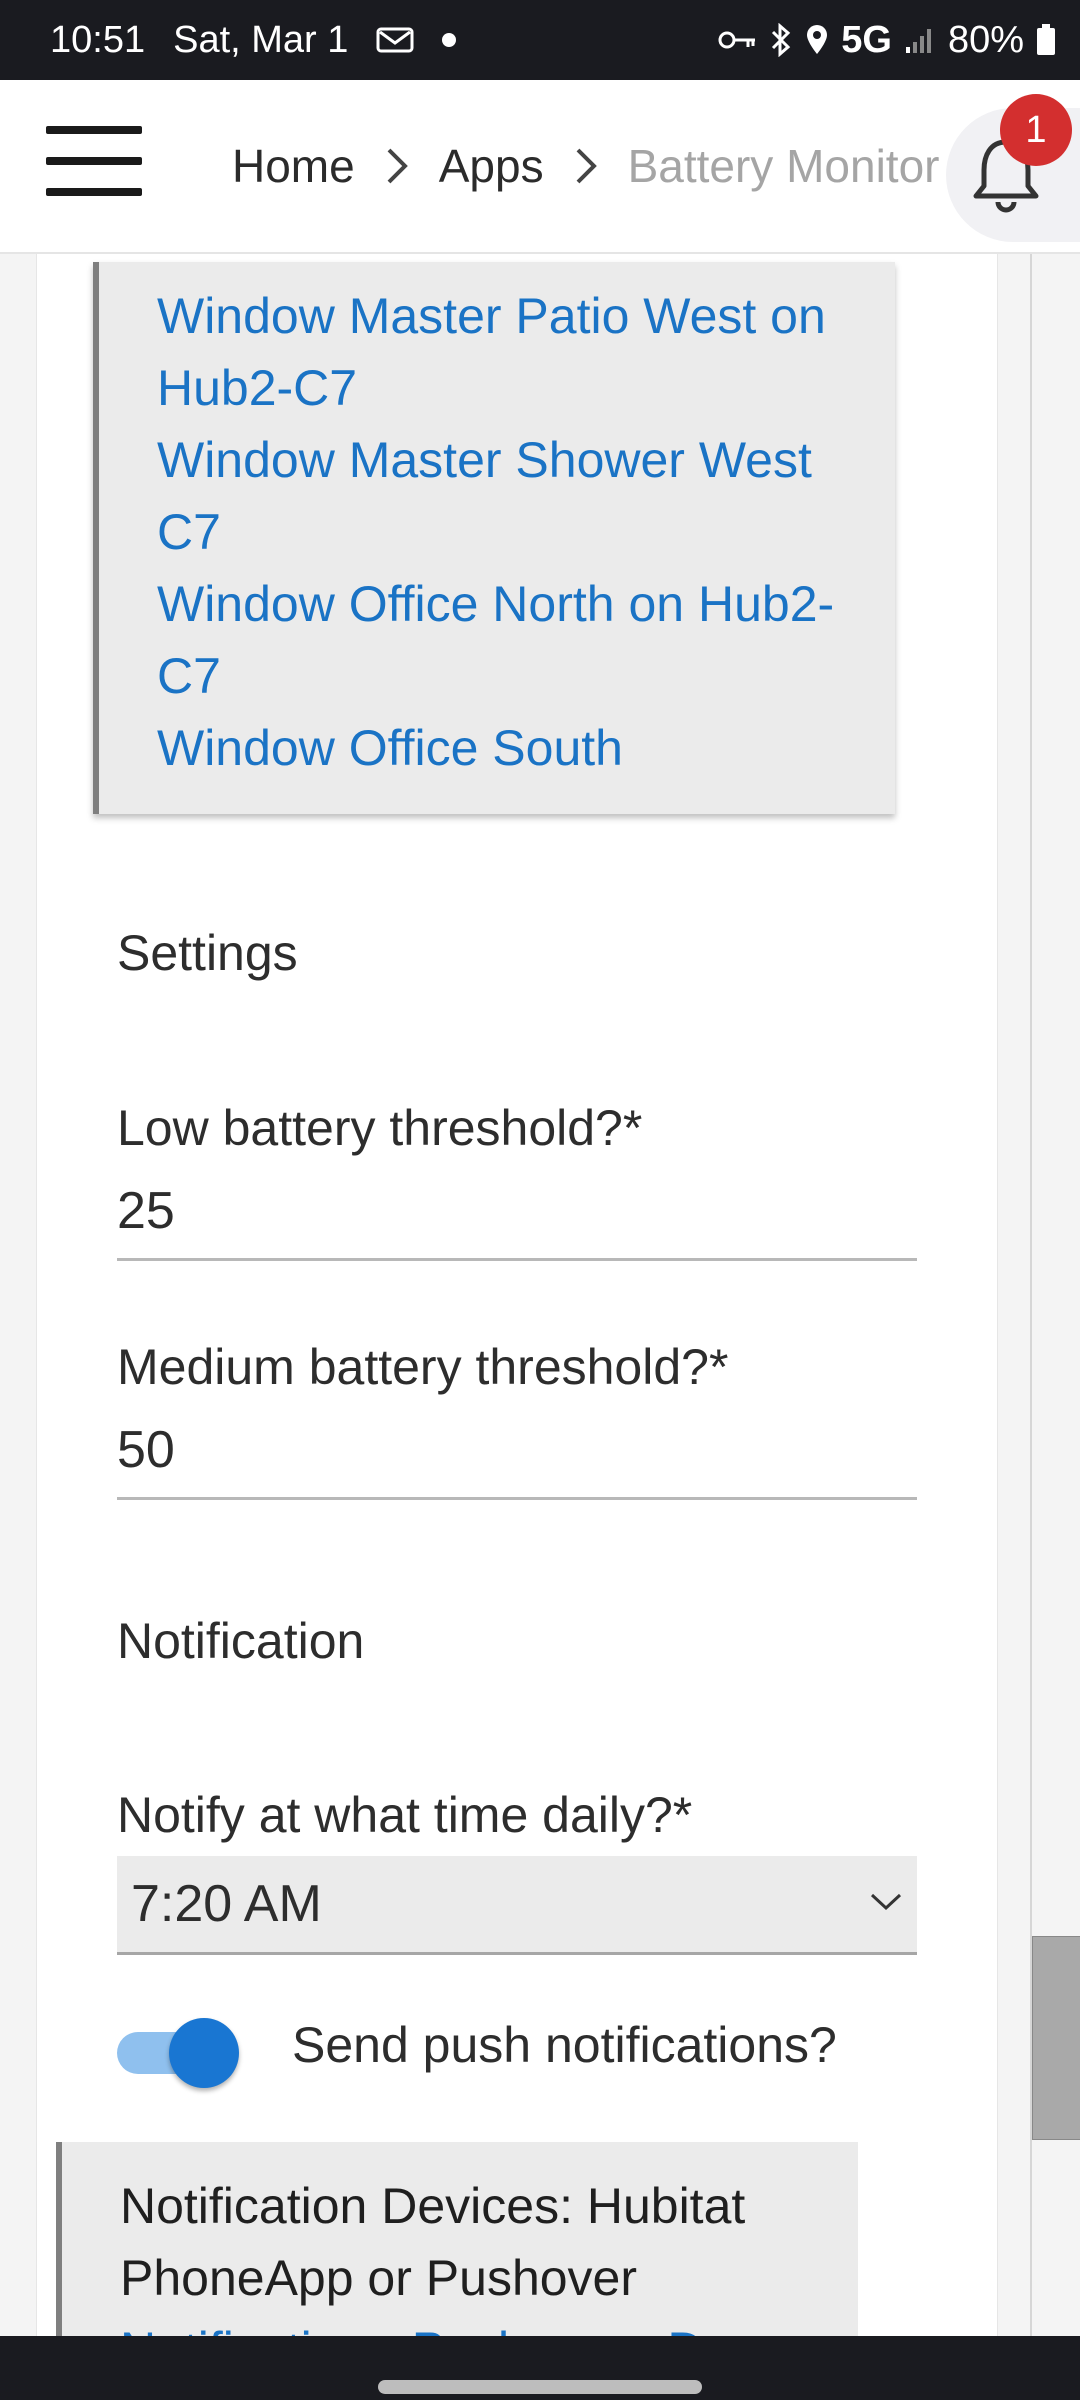  Describe the element at coordinates (380, 1128) in the screenshot. I see `low-threshold-label: Low battery threshold?*` at that location.